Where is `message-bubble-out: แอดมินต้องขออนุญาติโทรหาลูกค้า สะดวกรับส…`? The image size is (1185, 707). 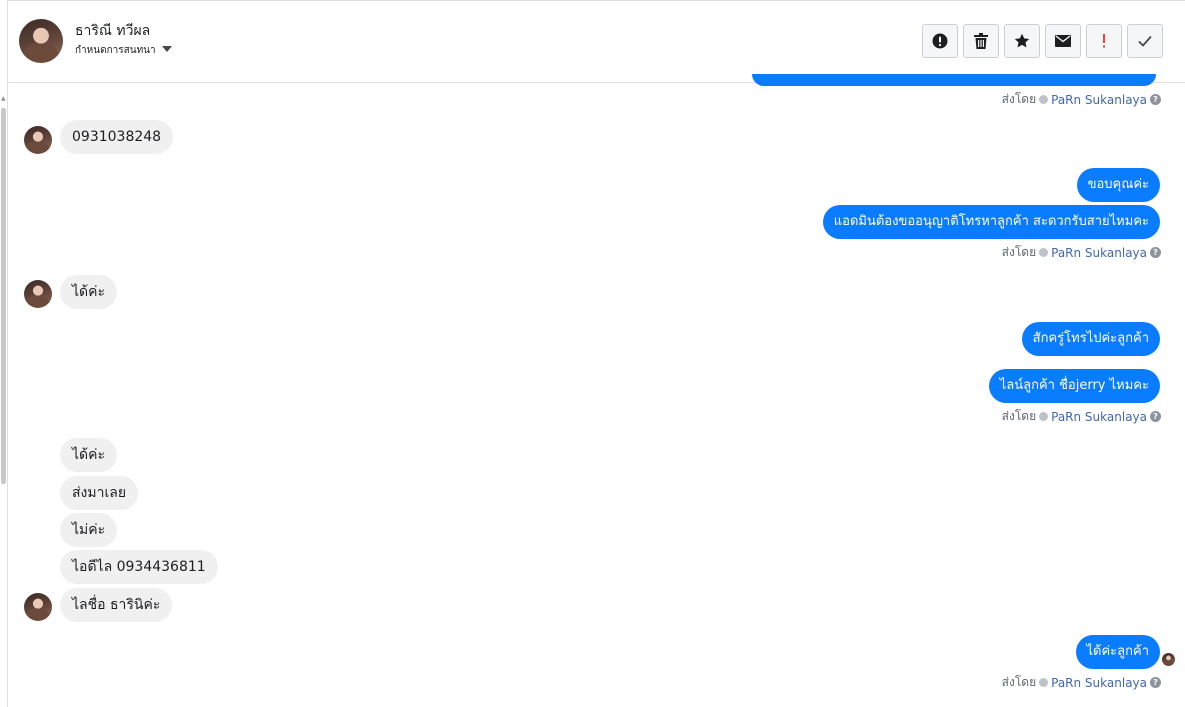
message-bubble-out: แอดมินต้องขออนุญาติโทรหาลูกค้า สะดวกรับส… is located at coordinates (991, 222).